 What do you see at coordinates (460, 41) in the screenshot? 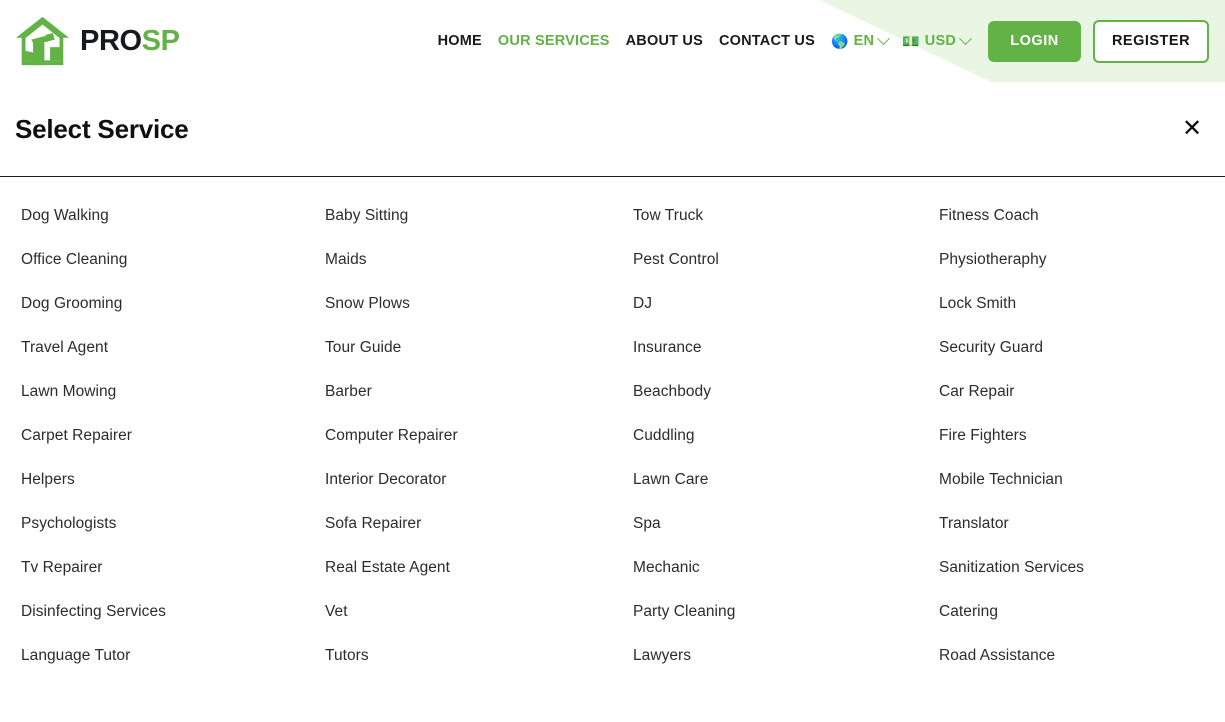
I see `nav-item-home: HOME` at bounding box center [460, 41].